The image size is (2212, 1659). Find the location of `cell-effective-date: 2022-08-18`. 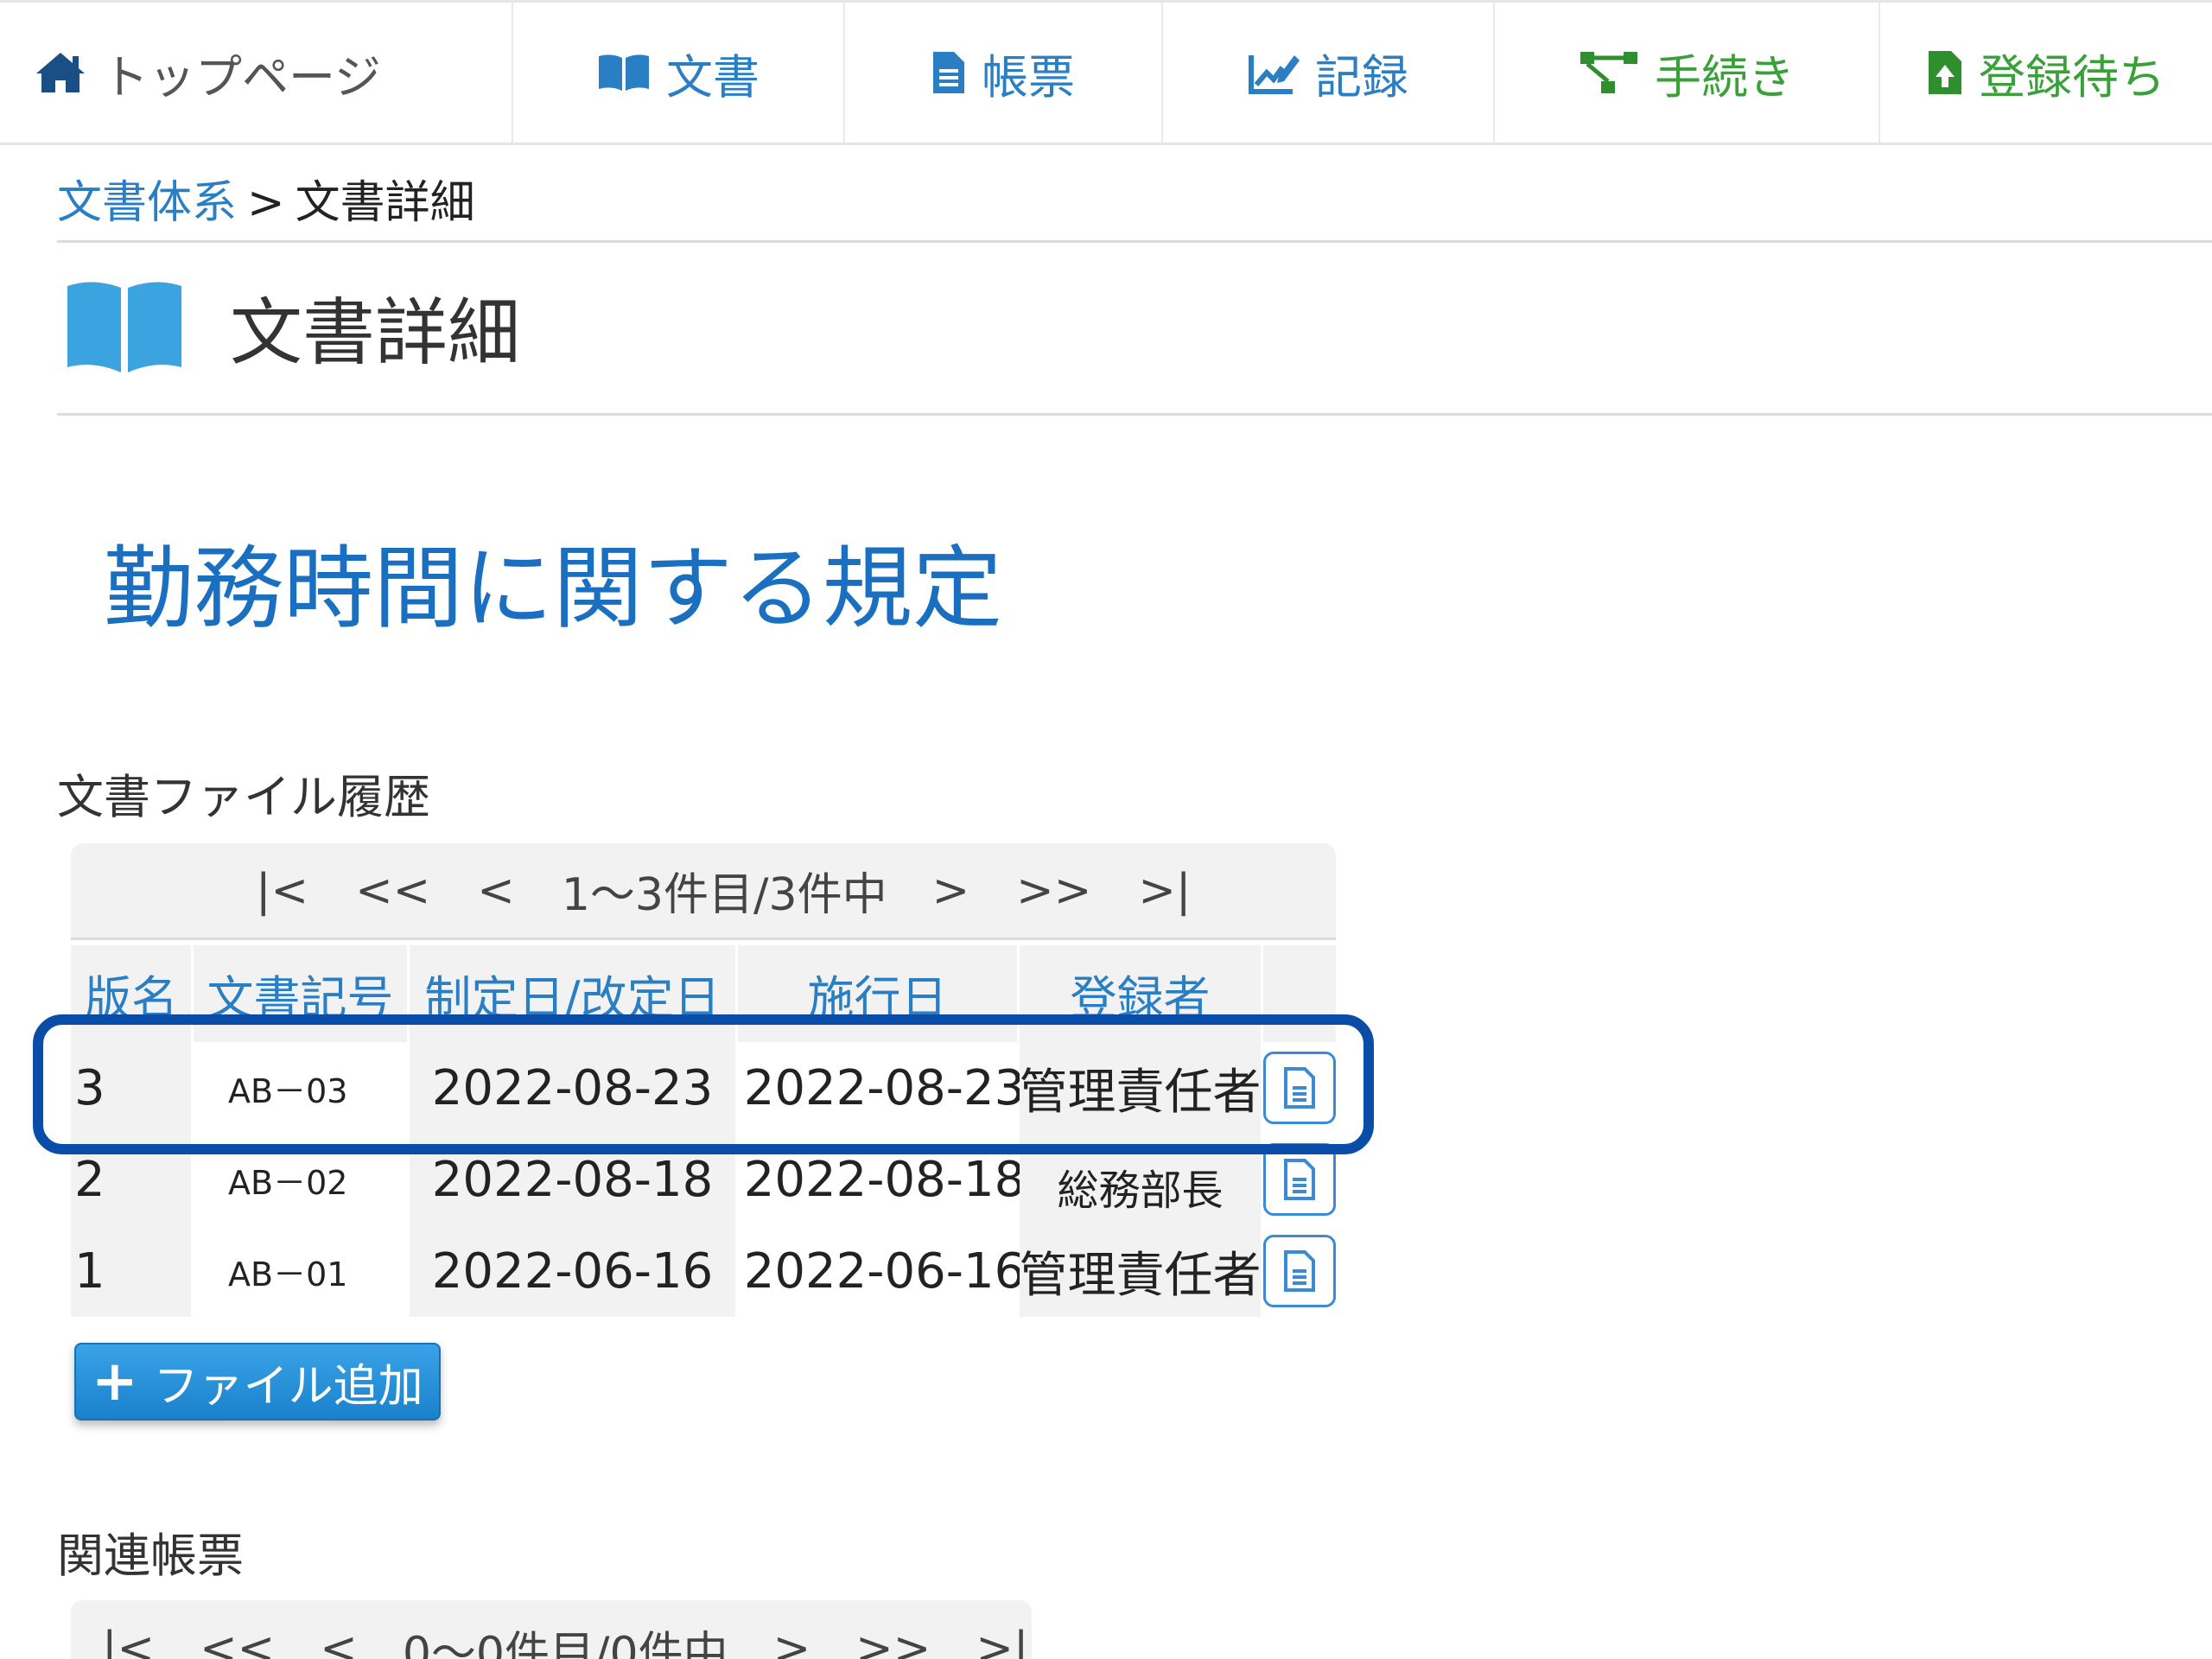

cell-effective-date: 2022-08-18 is located at coordinates (881, 1179).